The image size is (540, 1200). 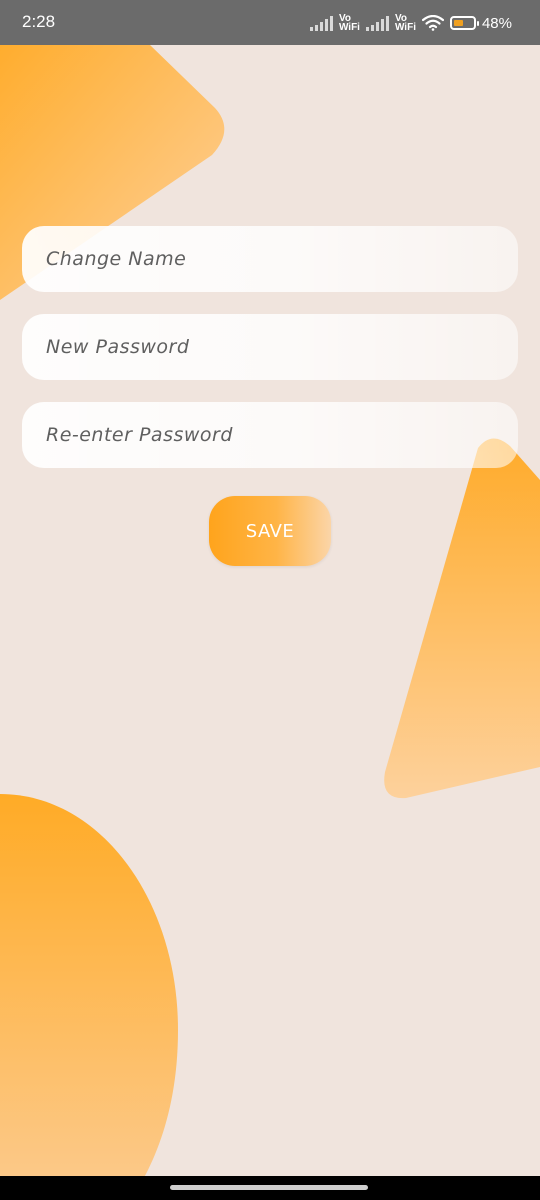 I want to click on new-password-input, so click(x=270, y=347).